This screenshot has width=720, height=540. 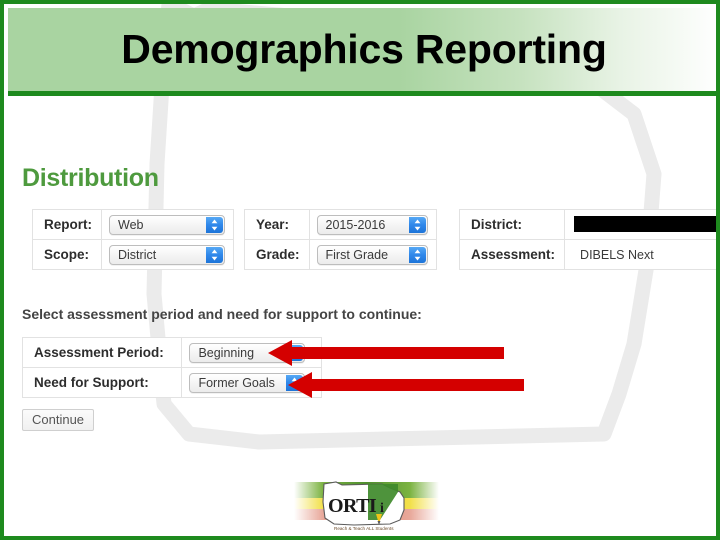 I want to click on district-redaction-bar, so click(x=645, y=224).